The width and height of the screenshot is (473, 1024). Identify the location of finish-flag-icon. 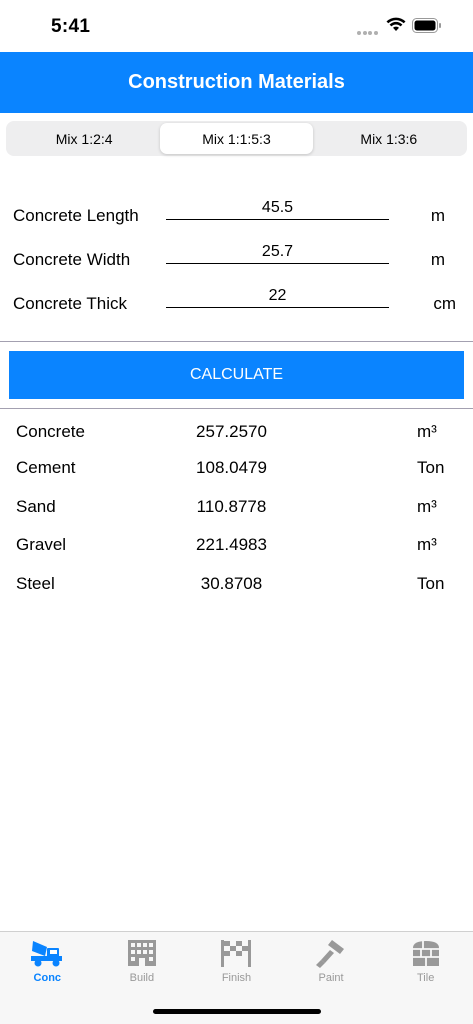
(236, 953).